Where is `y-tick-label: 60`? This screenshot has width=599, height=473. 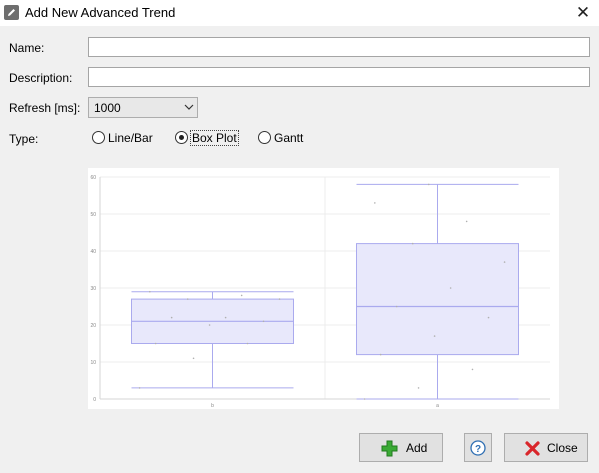
y-tick-label: 60 is located at coordinates (93, 178).